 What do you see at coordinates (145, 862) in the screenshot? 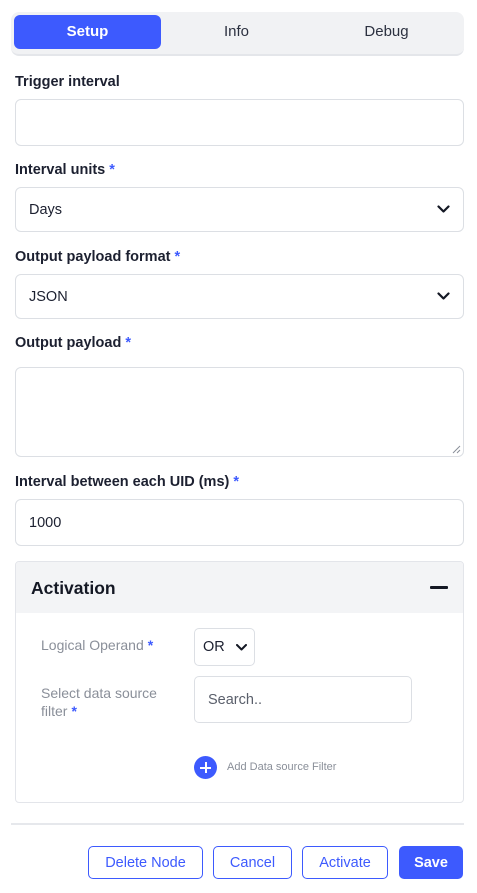
I see `delete-node-button: Delete Node` at bounding box center [145, 862].